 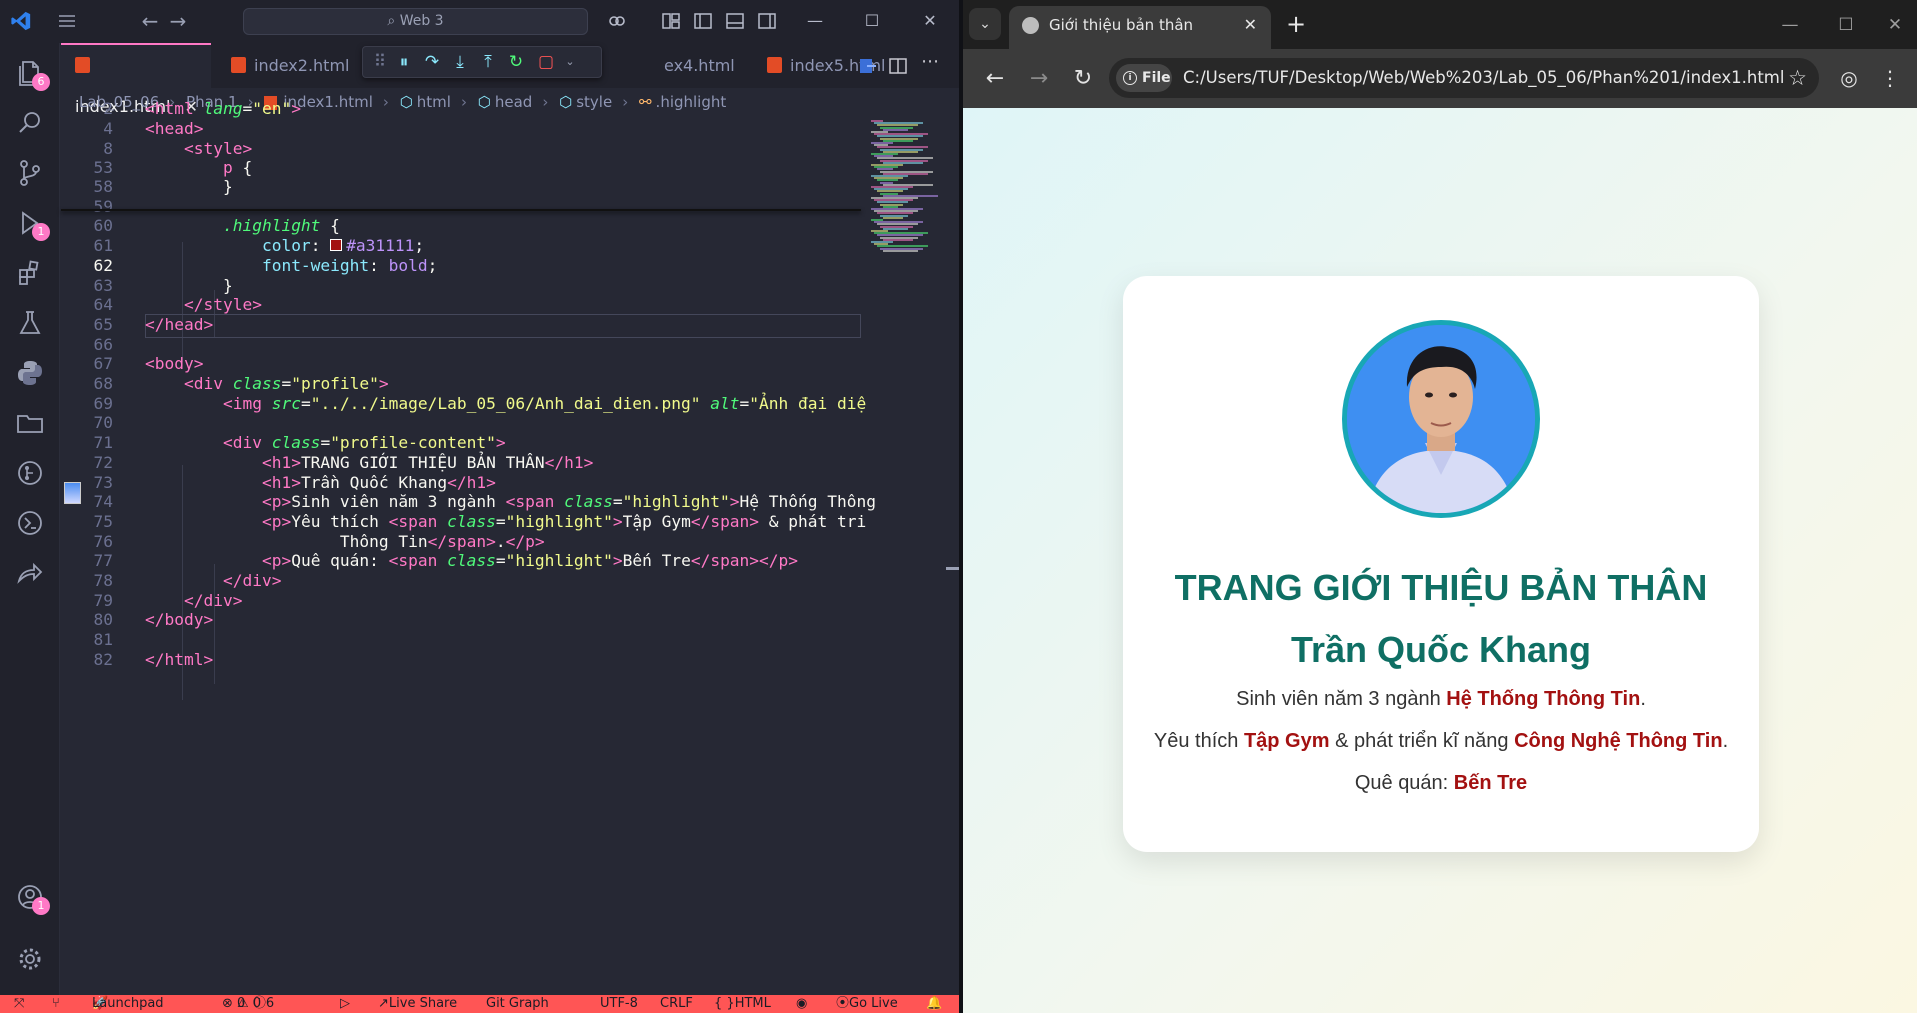 I want to click on tab-index1: index1.html ✕, so click(x=136, y=79).